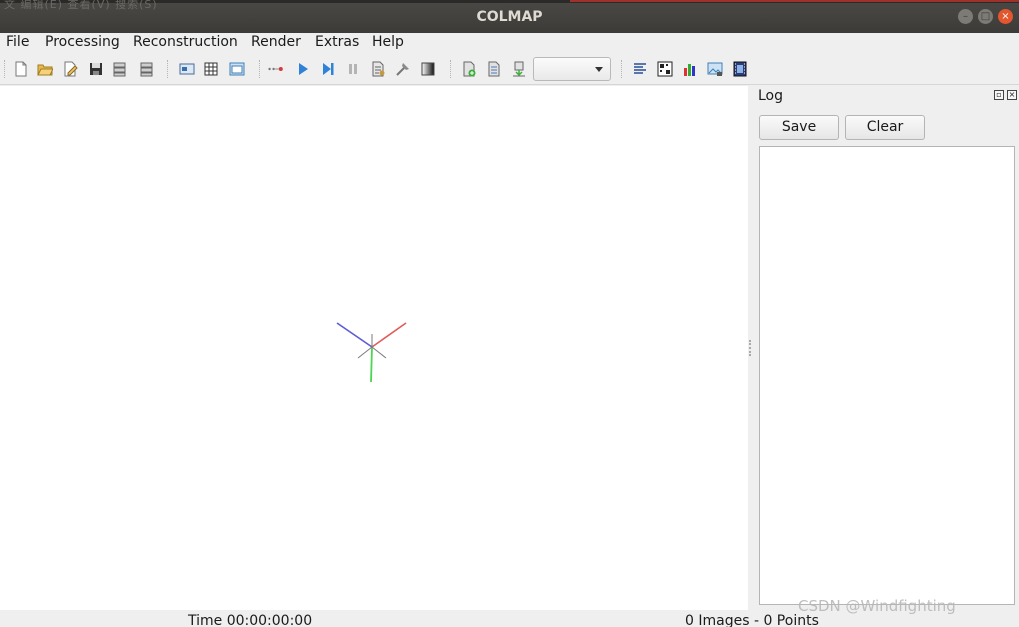 The width and height of the screenshot is (1019, 627). Describe the element at coordinates (328, 69) in the screenshot. I see `step-reconstruction-icon` at that location.